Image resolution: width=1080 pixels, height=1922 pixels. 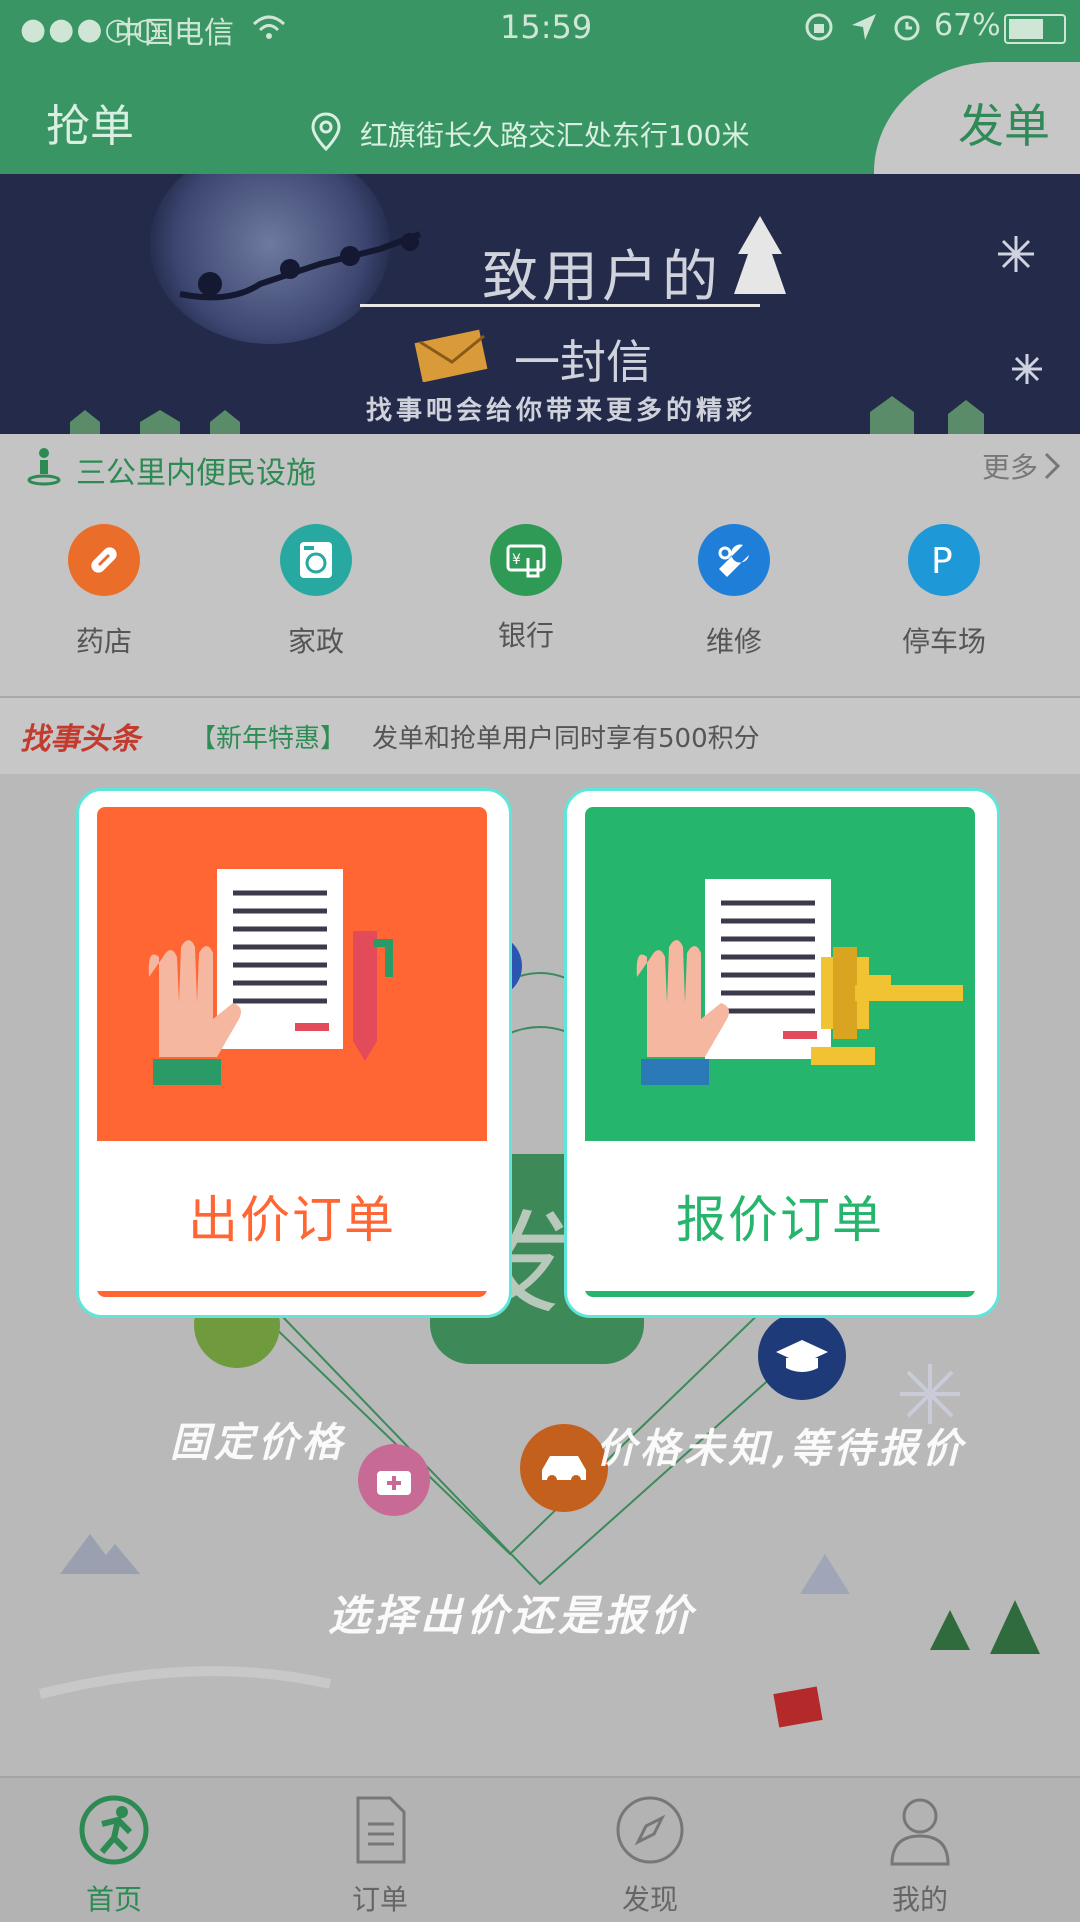 I want to click on bid-order-label: 出价订单, so click(x=292, y=1216).